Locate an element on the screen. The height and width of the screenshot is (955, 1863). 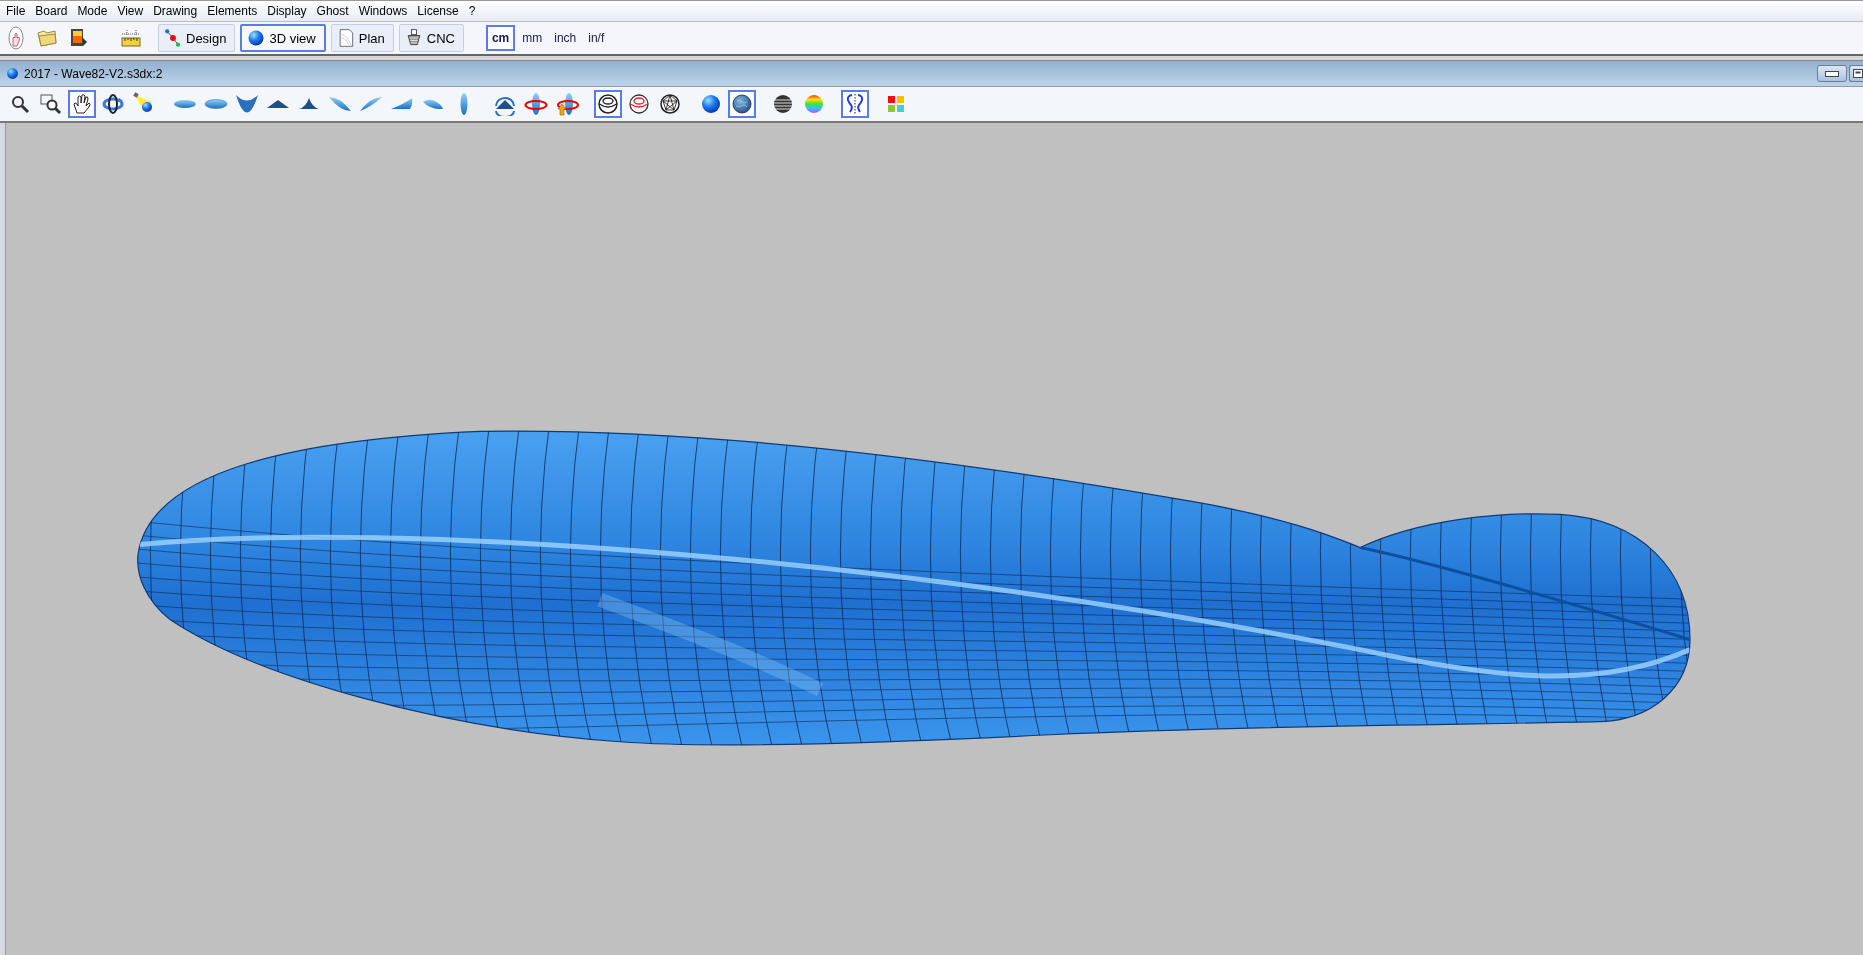
menu-item: Mode is located at coordinates (92, 11).